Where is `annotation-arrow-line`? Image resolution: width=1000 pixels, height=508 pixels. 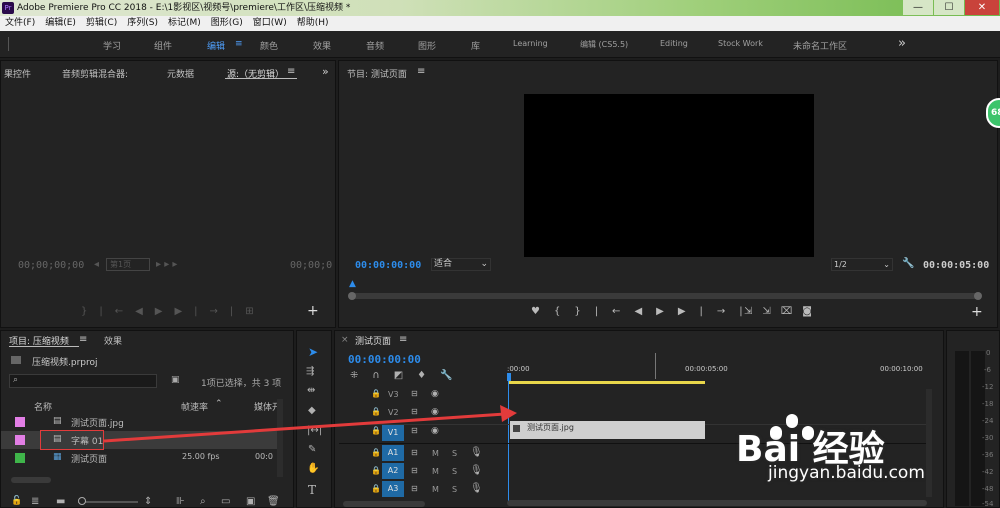
annotation-arrow-line is located at coordinates (304, 427).